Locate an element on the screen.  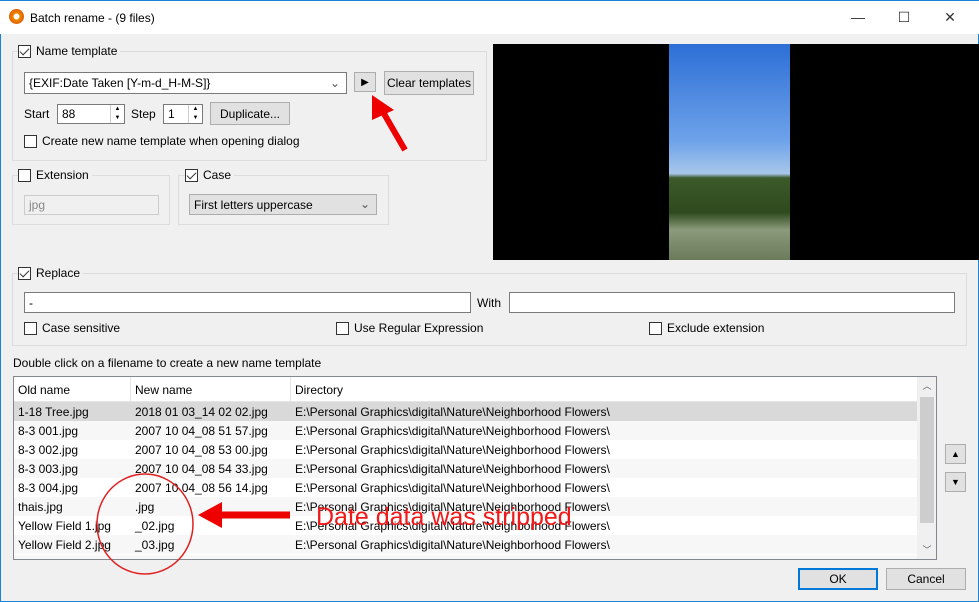
red-arrow-icon is located at coordinates (390, 123).